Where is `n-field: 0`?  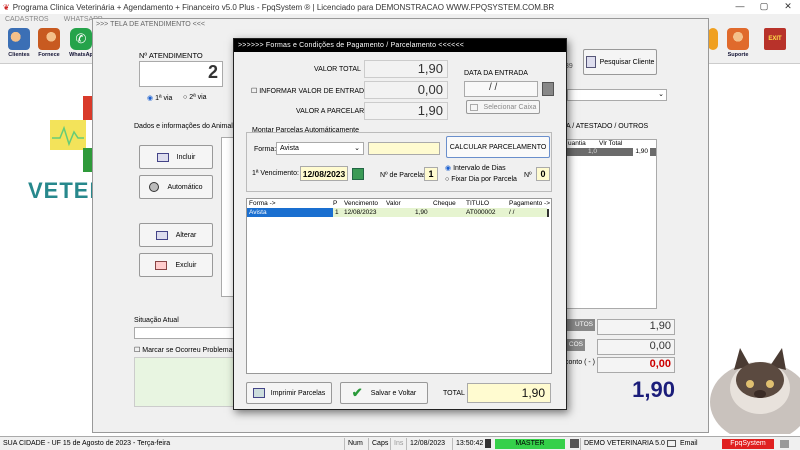 n-field: 0 is located at coordinates (543, 174).